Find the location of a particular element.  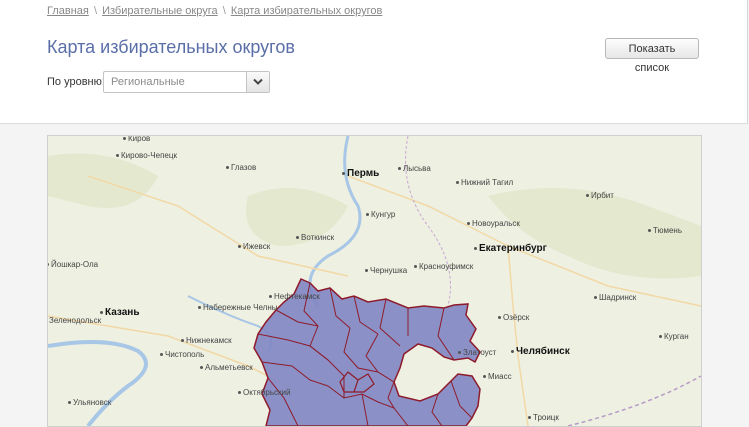

city-label: Красноуфимск is located at coordinates (443, 266).